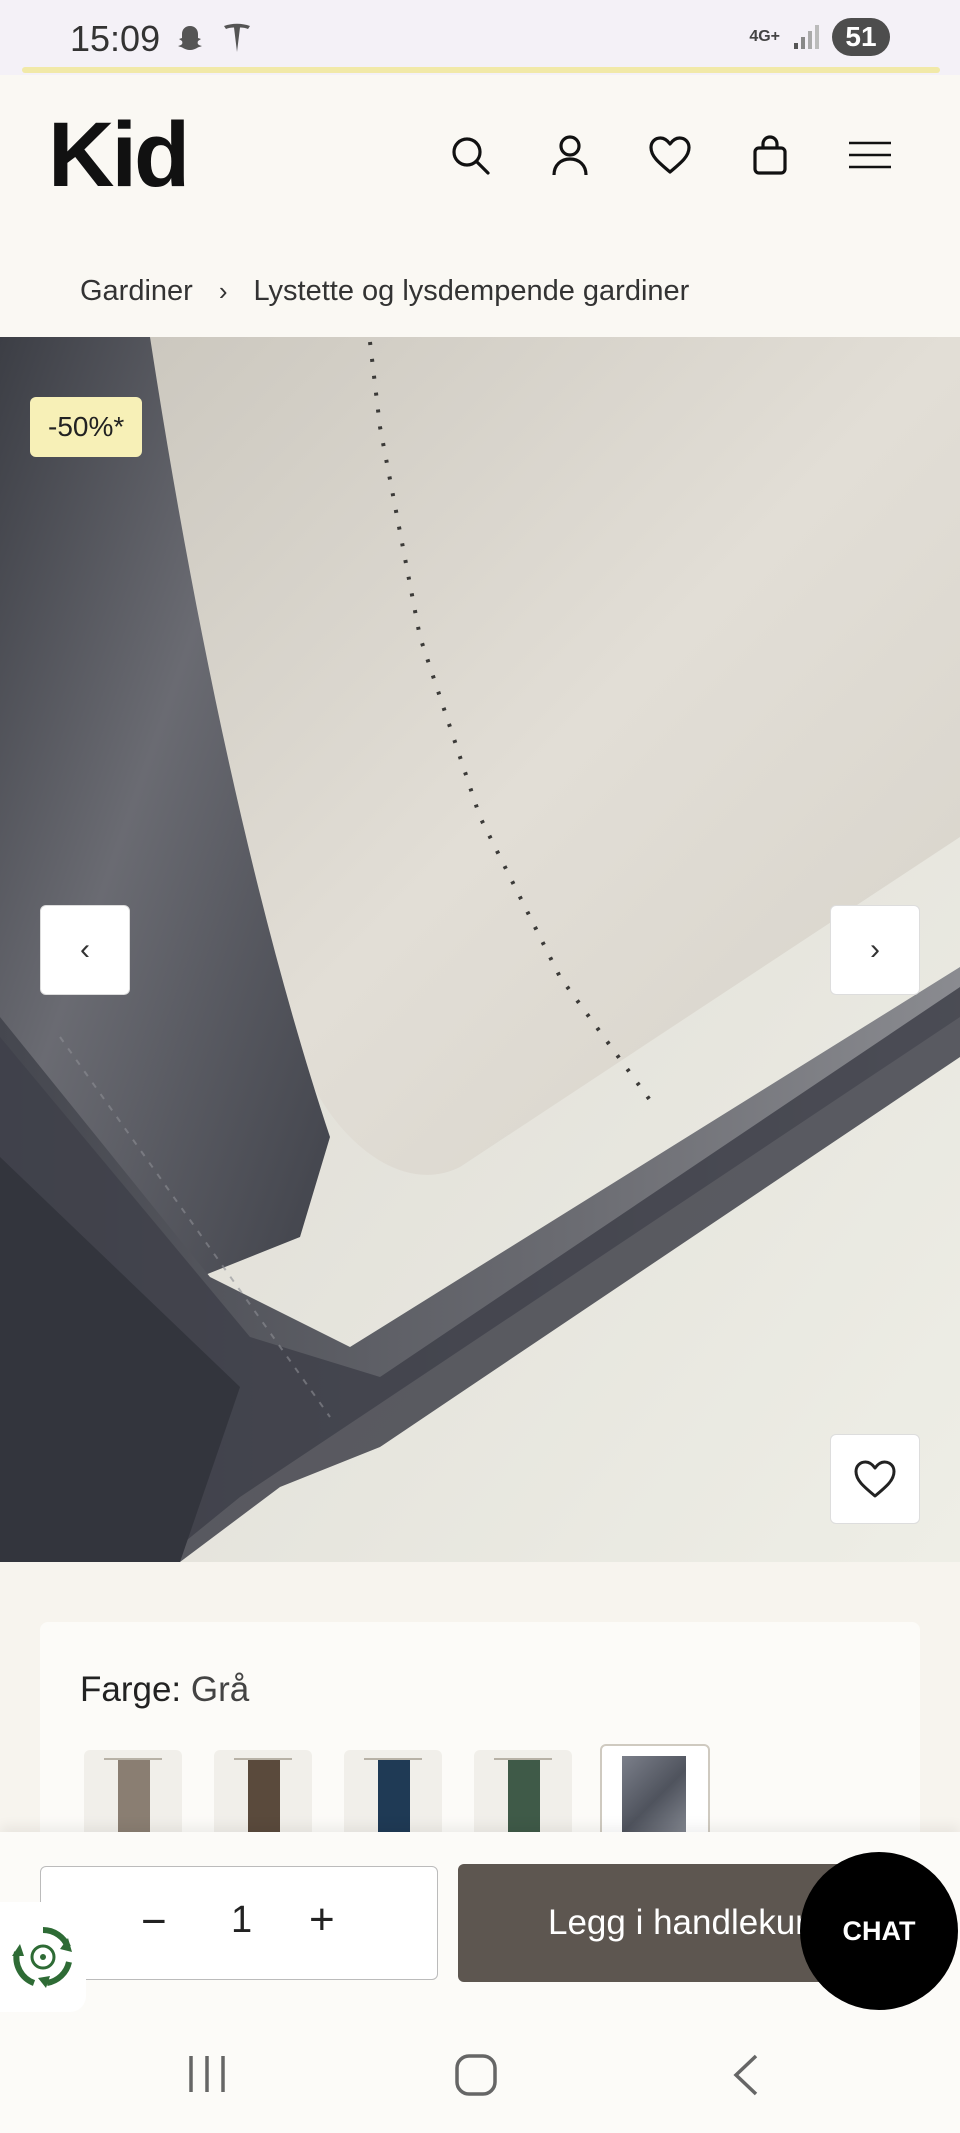 This screenshot has width=960, height=2133. I want to click on color-swatch-green, so click(523, 1796).